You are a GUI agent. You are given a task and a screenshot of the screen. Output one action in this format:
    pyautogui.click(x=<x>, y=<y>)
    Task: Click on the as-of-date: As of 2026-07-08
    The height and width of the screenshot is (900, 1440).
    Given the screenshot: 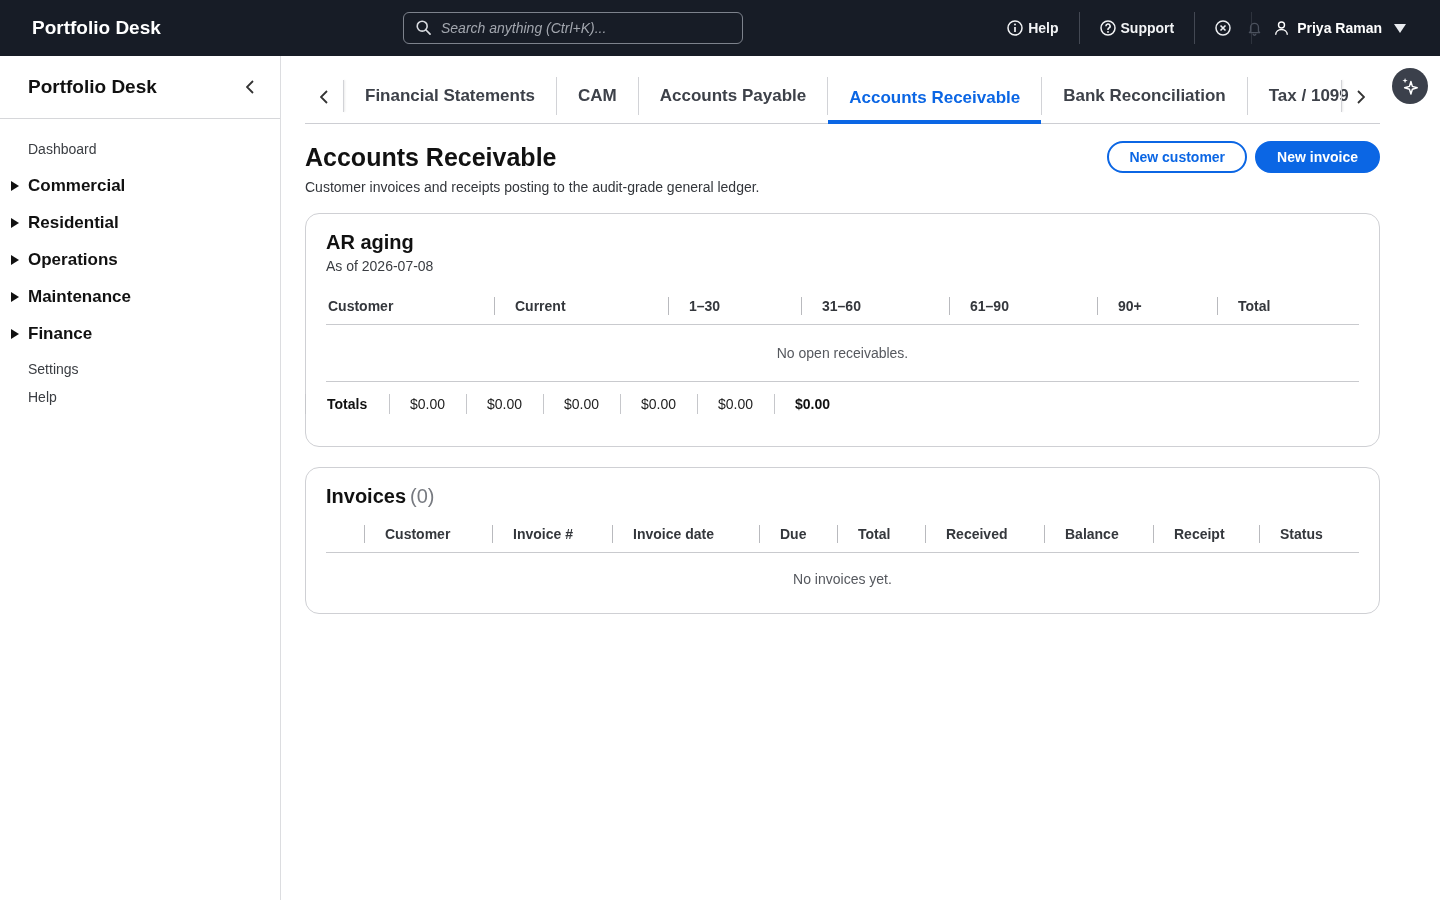 What is the action you would take?
    pyautogui.click(x=380, y=266)
    